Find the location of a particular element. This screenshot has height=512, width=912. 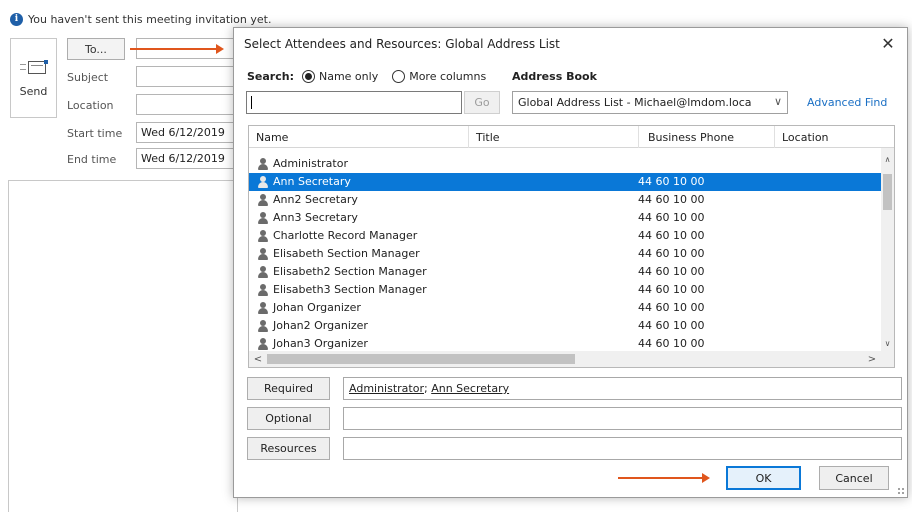

ok-button: OK is located at coordinates (763, 478).